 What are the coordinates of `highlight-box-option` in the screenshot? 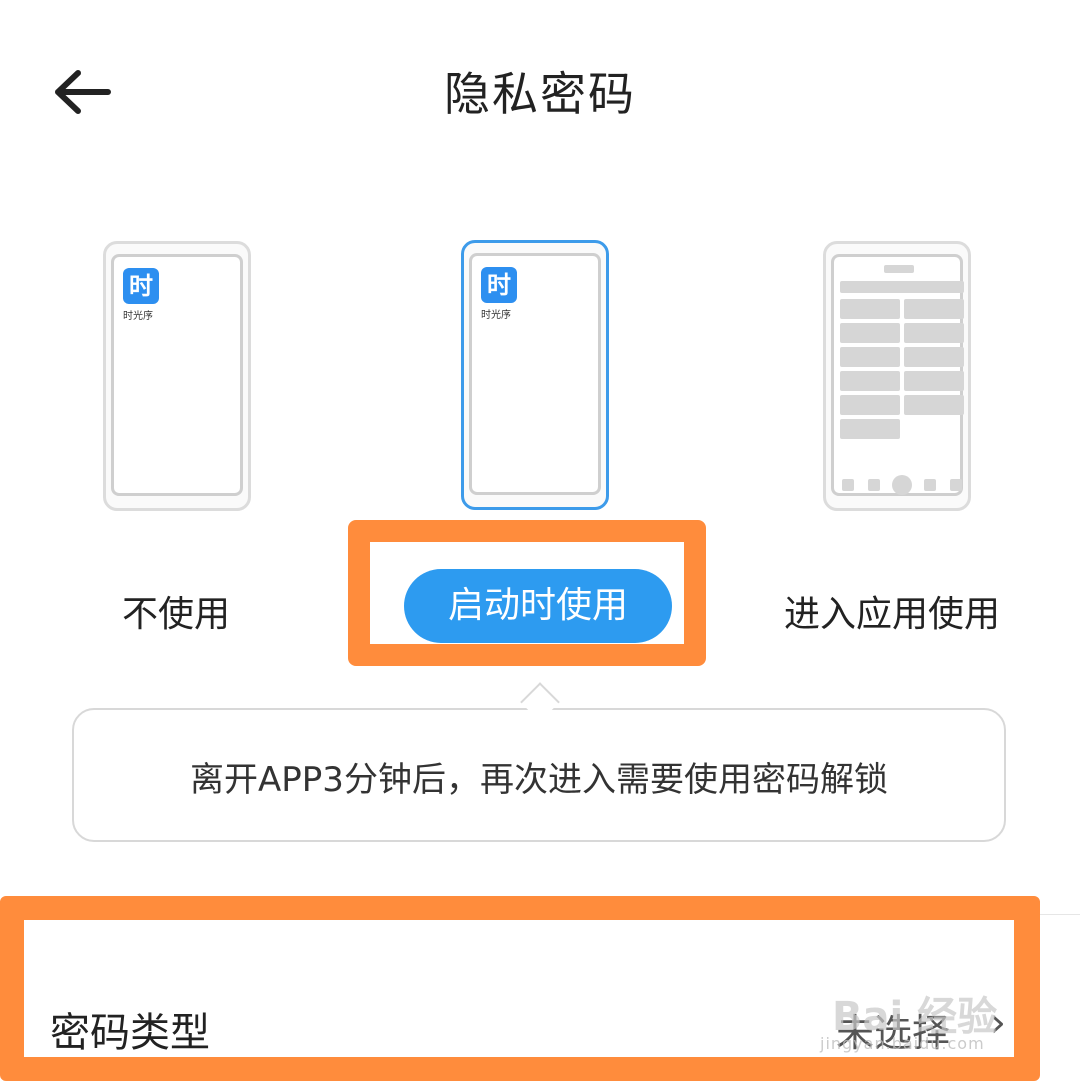 It's located at (527, 593).